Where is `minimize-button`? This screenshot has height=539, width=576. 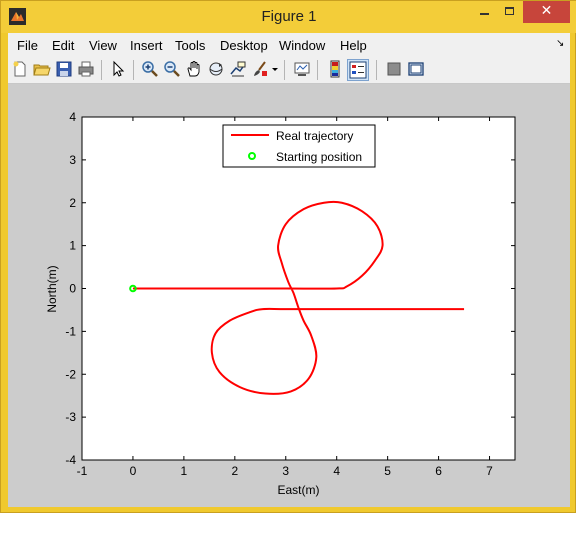
minimize-button is located at coordinates (484, 12).